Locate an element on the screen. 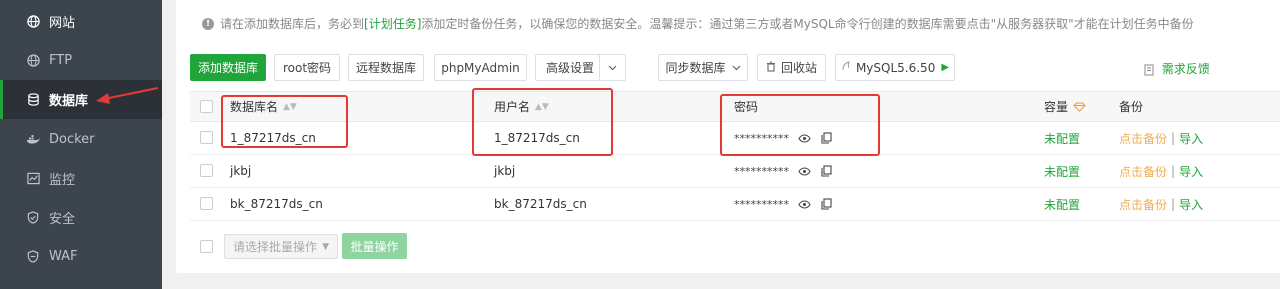 The image size is (1280, 289). shield-icon is located at coordinates (33, 218).